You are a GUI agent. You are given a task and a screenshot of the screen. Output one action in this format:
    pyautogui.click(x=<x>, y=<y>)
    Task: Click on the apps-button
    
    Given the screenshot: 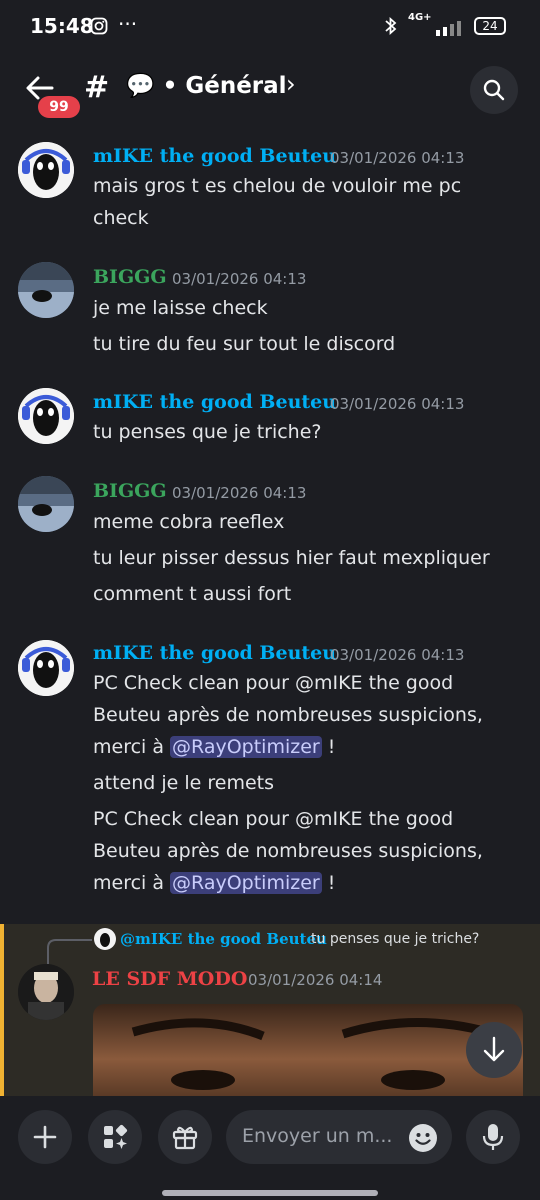 What is the action you would take?
    pyautogui.click(x=115, y=1137)
    